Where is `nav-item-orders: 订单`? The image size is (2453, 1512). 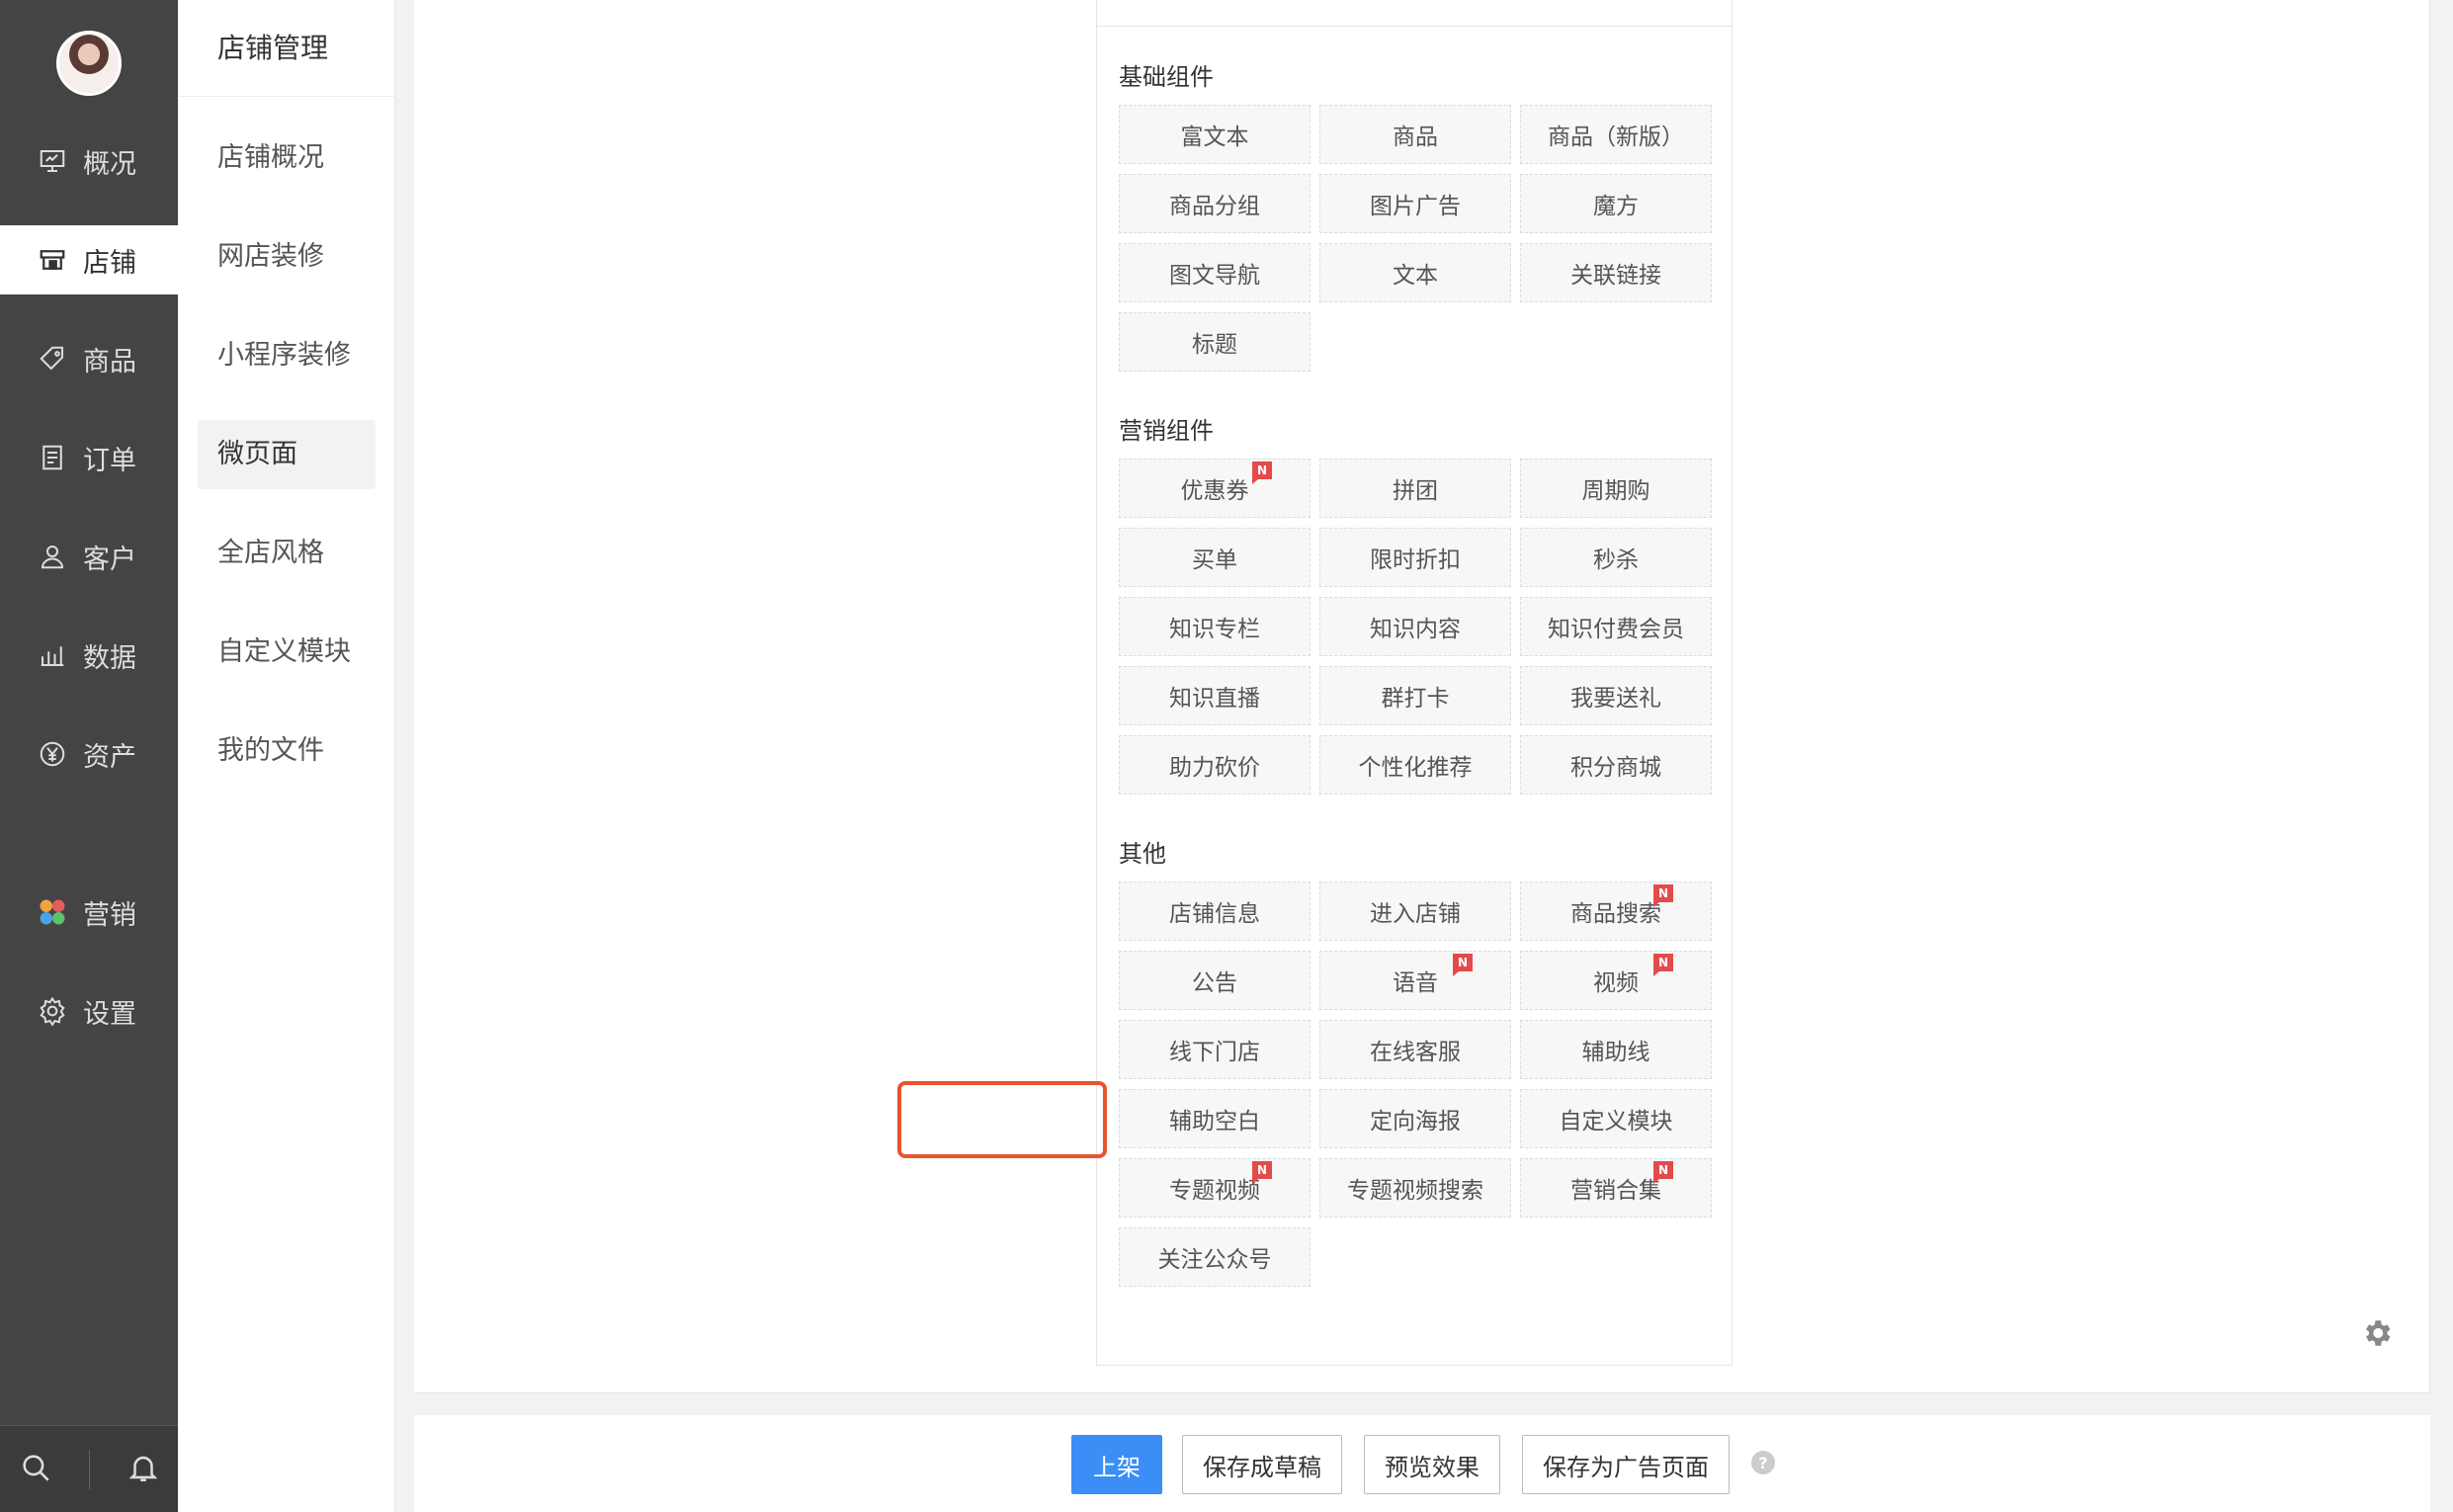
nav-item-orders: 订单 is located at coordinates (89, 457).